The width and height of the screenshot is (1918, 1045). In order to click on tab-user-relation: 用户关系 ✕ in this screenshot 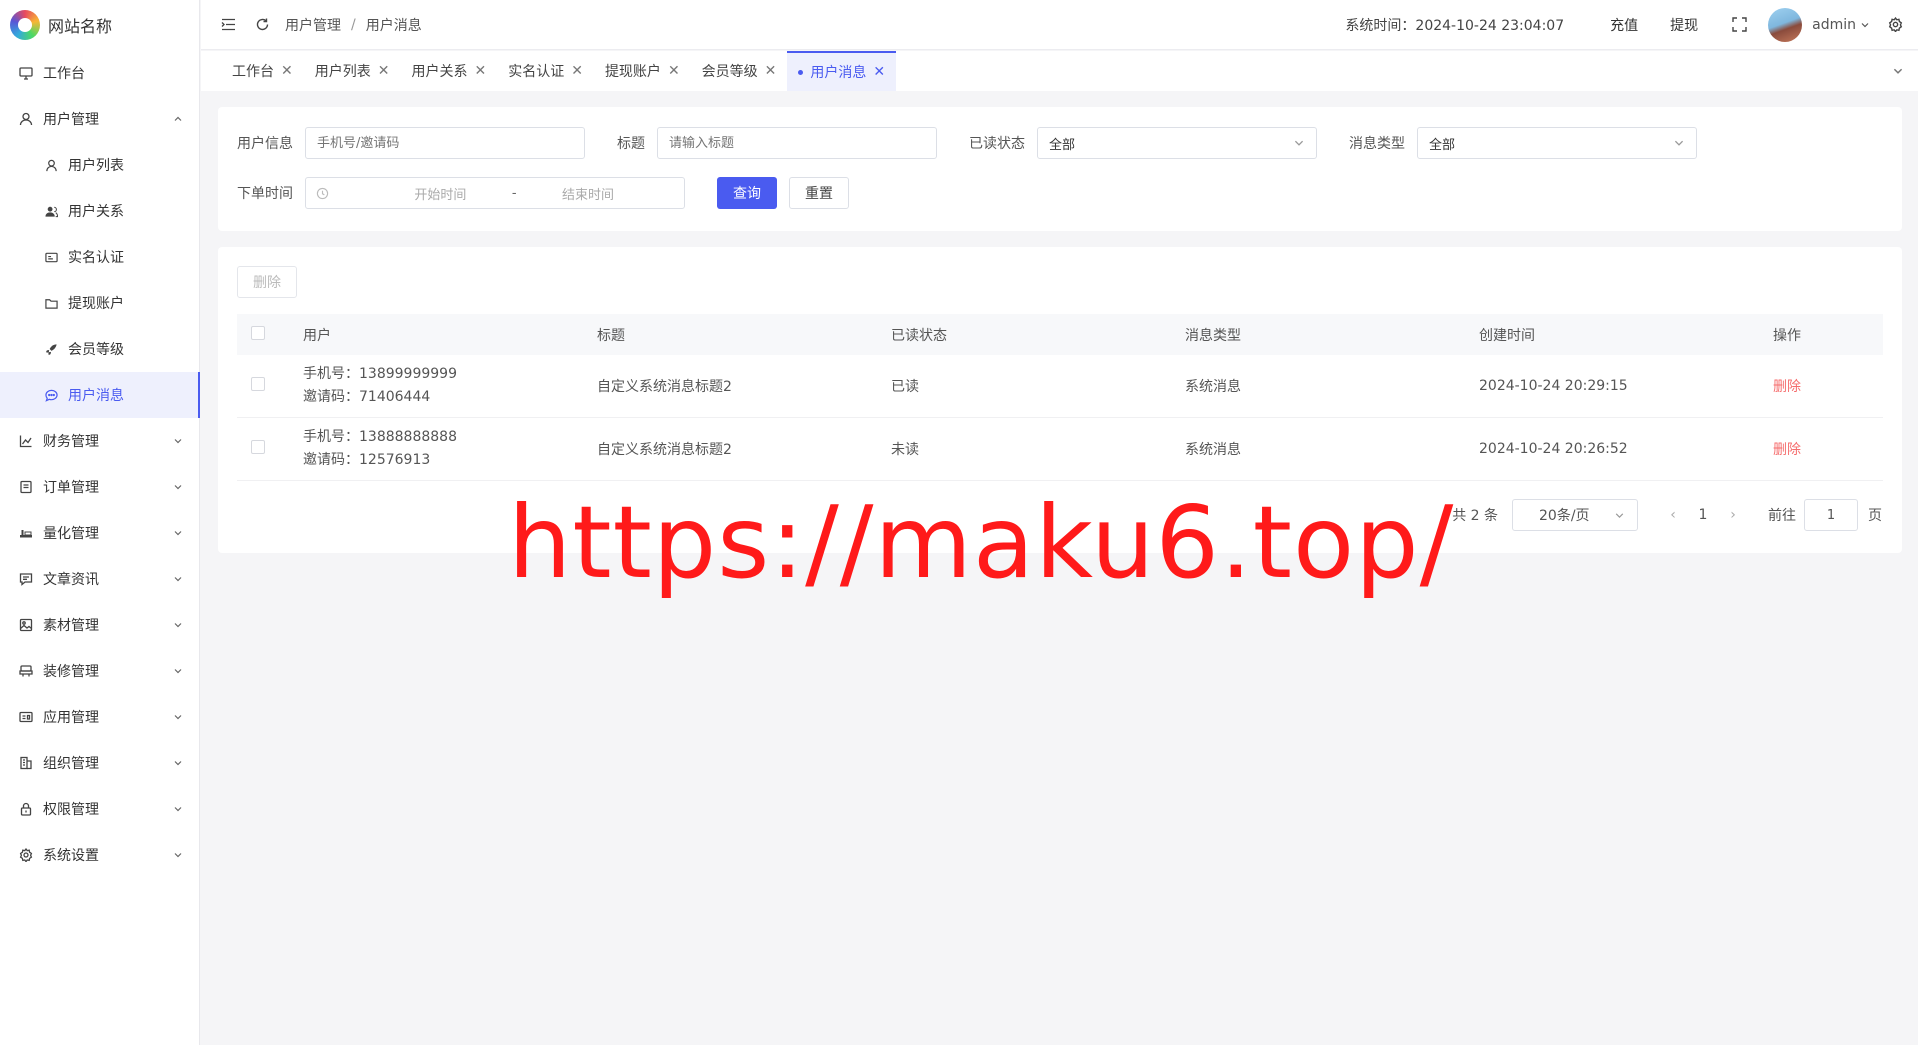, I will do `click(448, 71)`.